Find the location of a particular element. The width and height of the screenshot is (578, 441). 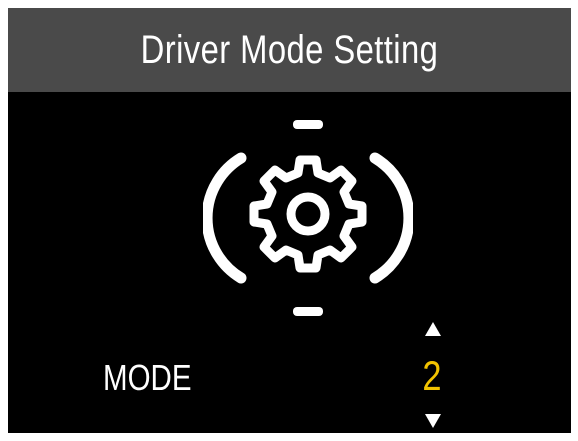

mode-decrease-arrow-icon is located at coordinates (433, 421).